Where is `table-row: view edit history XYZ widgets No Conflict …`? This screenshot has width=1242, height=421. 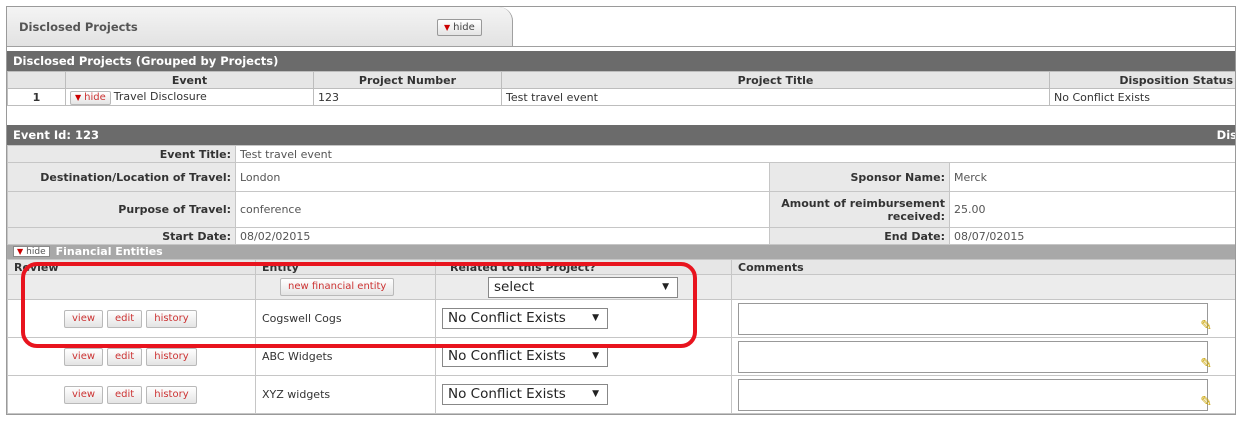 table-row: view edit history XYZ widgets No Conflict … is located at coordinates (621, 394).